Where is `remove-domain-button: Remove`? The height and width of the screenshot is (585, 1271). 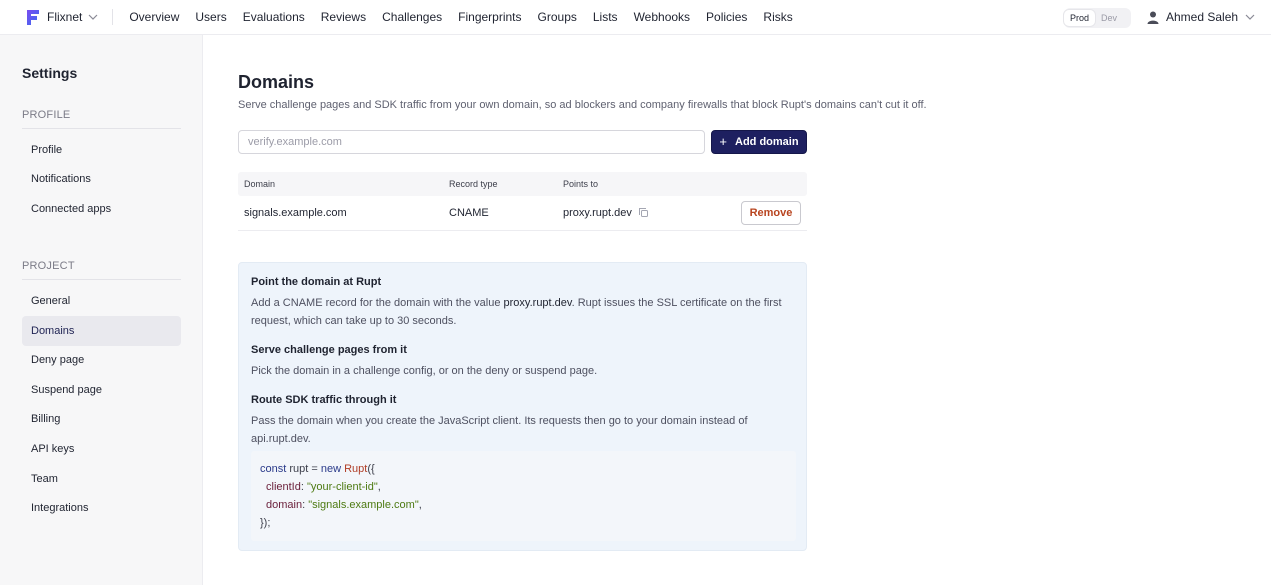 remove-domain-button: Remove is located at coordinates (771, 213).